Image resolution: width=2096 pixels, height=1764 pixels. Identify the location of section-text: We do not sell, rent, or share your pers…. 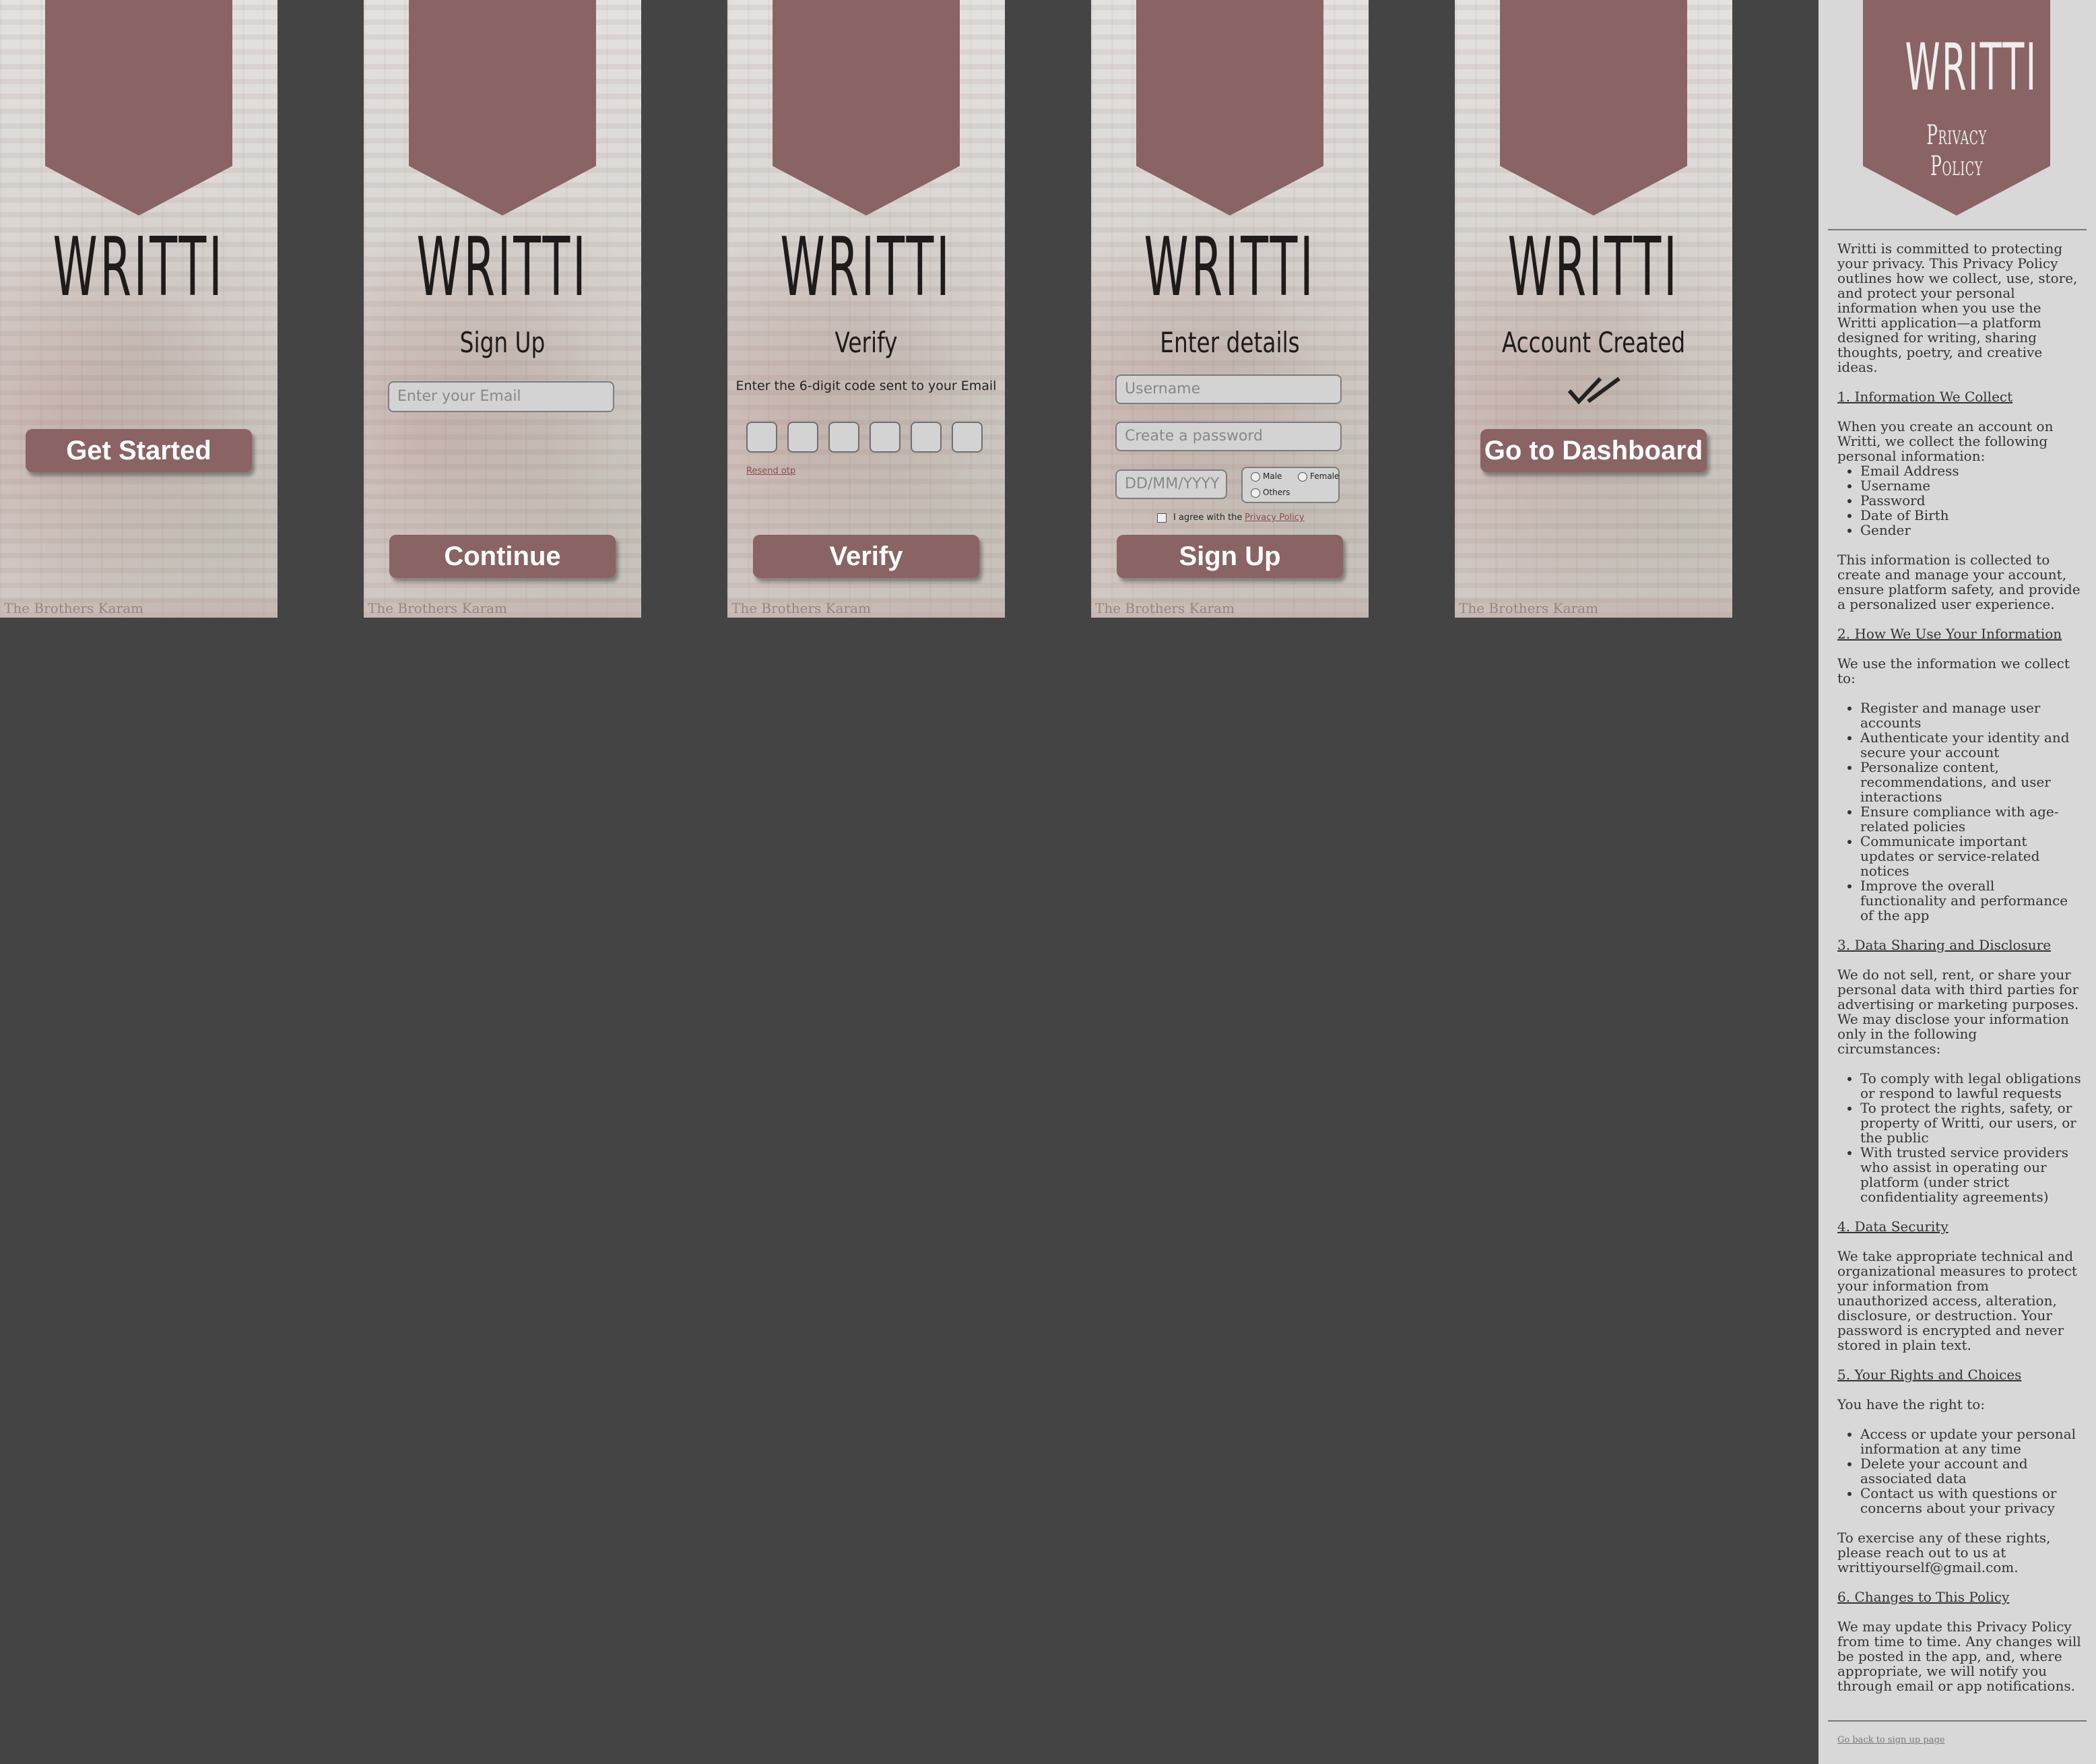
(1958, 1012).